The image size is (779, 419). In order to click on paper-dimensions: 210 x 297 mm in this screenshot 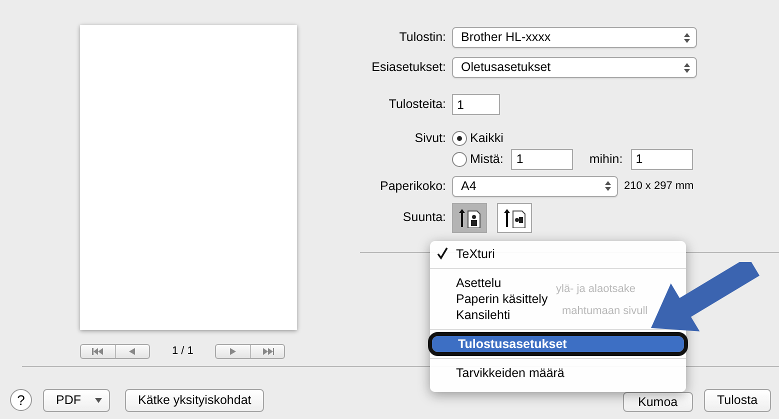, I will do `click(659, 186)`.